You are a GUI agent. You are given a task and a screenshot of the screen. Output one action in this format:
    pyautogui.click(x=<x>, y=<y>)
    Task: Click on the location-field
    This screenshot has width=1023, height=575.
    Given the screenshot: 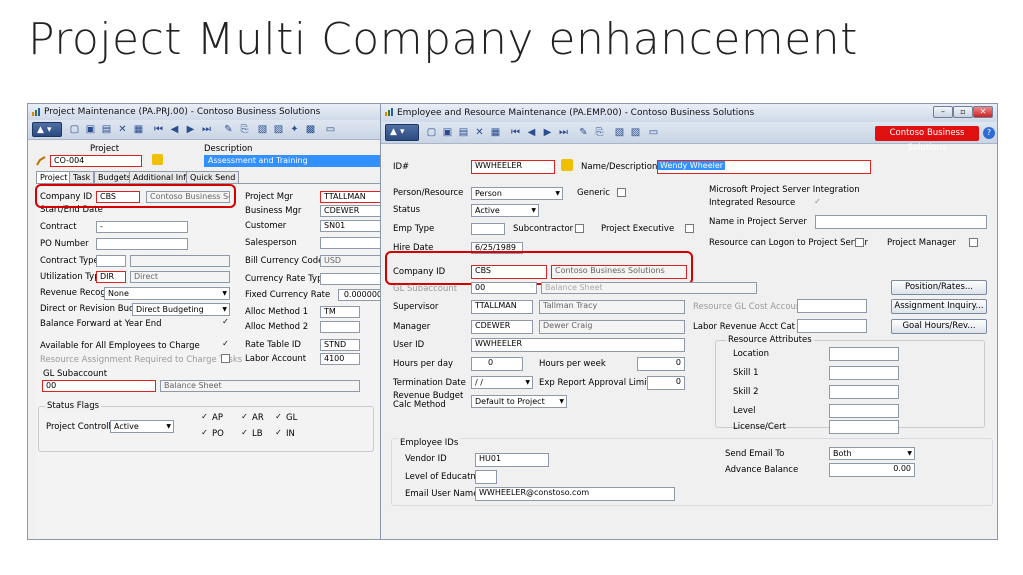 What is the action you would take?
    pyautogui.click(x=864, y=354)
    